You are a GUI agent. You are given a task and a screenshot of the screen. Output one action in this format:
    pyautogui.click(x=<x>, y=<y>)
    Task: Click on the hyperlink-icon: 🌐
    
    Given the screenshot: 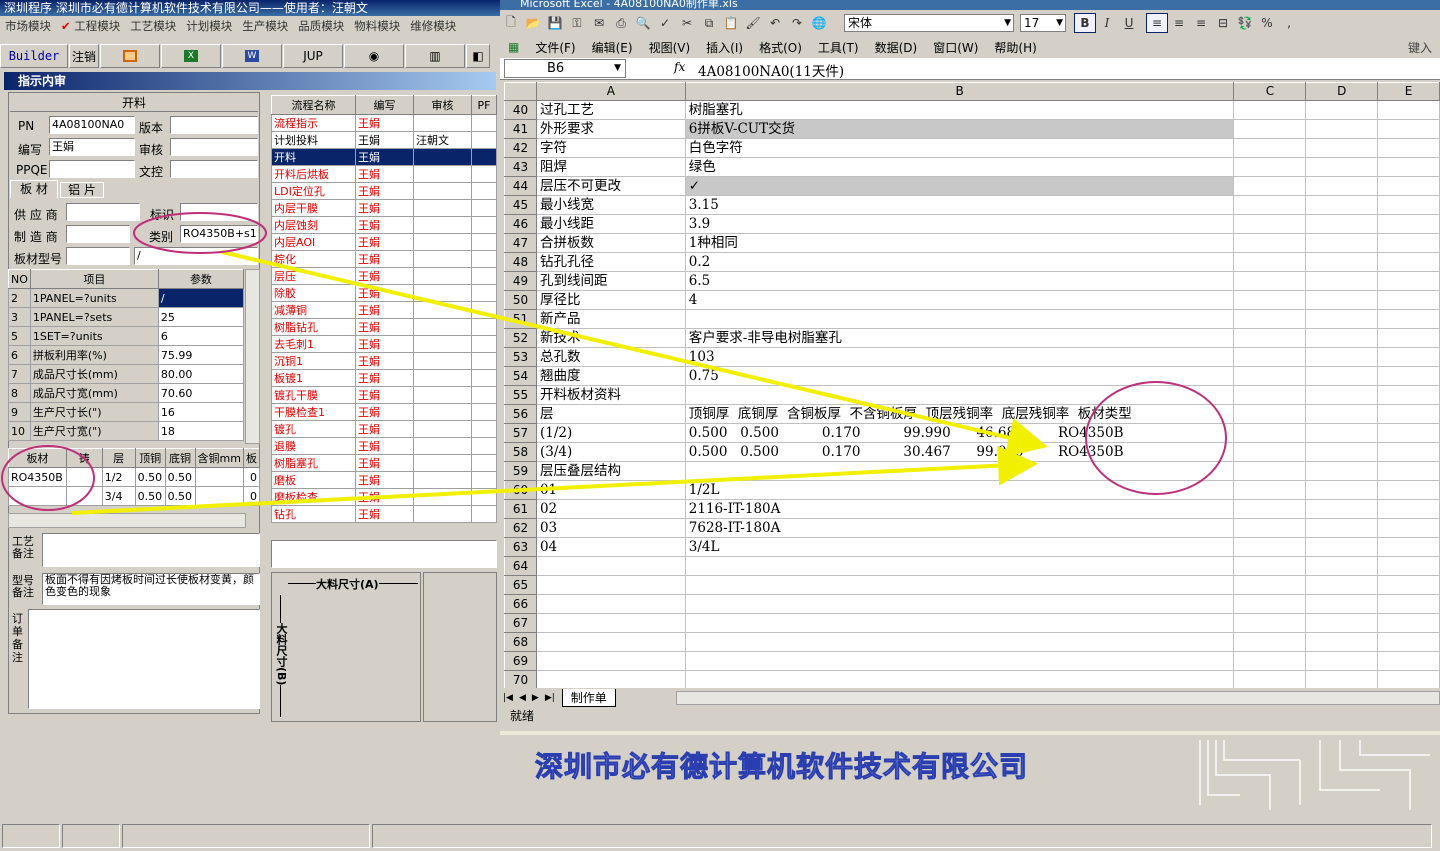 What is the action you would take?
    pyautogui.click(x=819, y=23)
    